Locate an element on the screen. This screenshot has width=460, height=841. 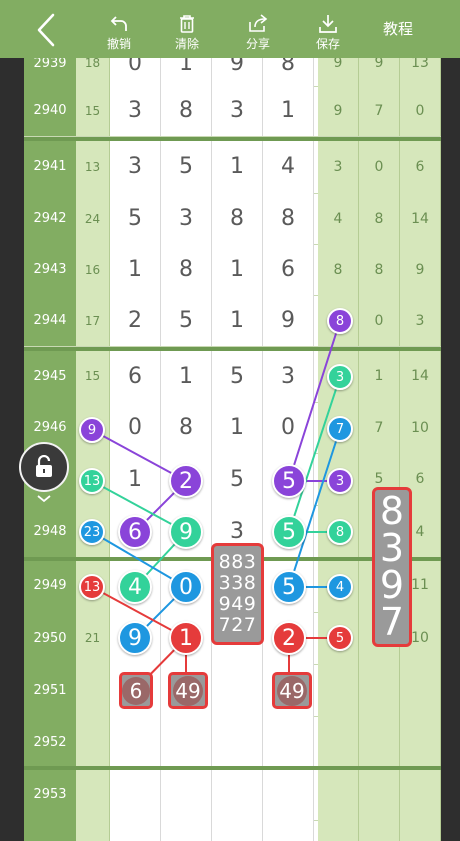
selected-digits-box: 8 3 9 7 is located at coordinates (392, 567).